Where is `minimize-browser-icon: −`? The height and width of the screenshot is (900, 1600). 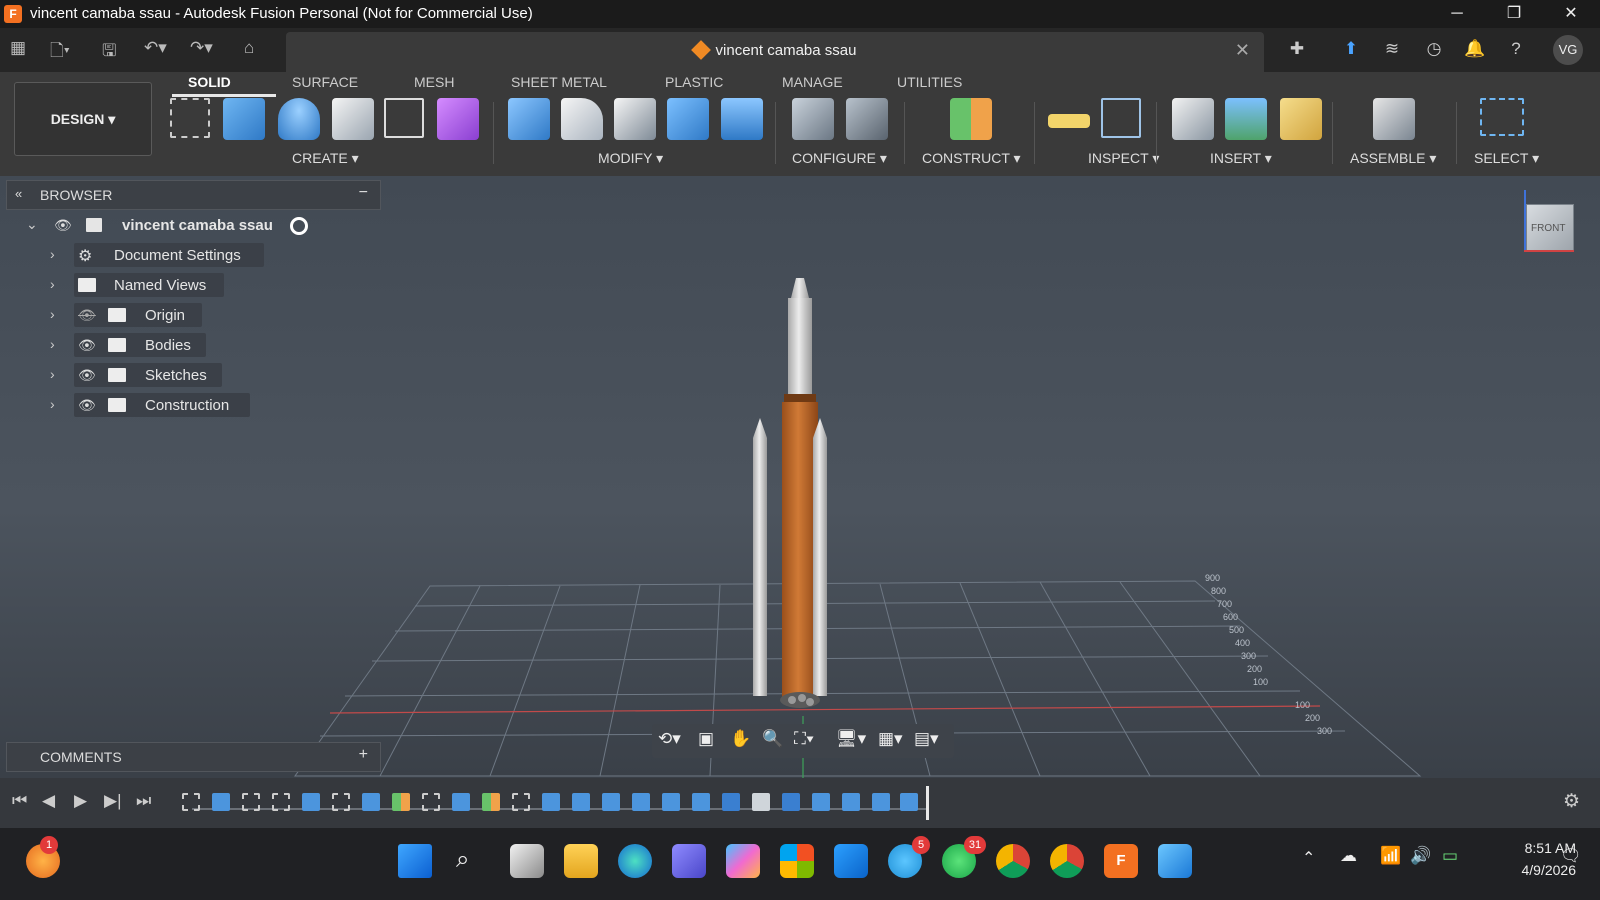 minimize-browser-icon: − is located at coordinates (363, 193).